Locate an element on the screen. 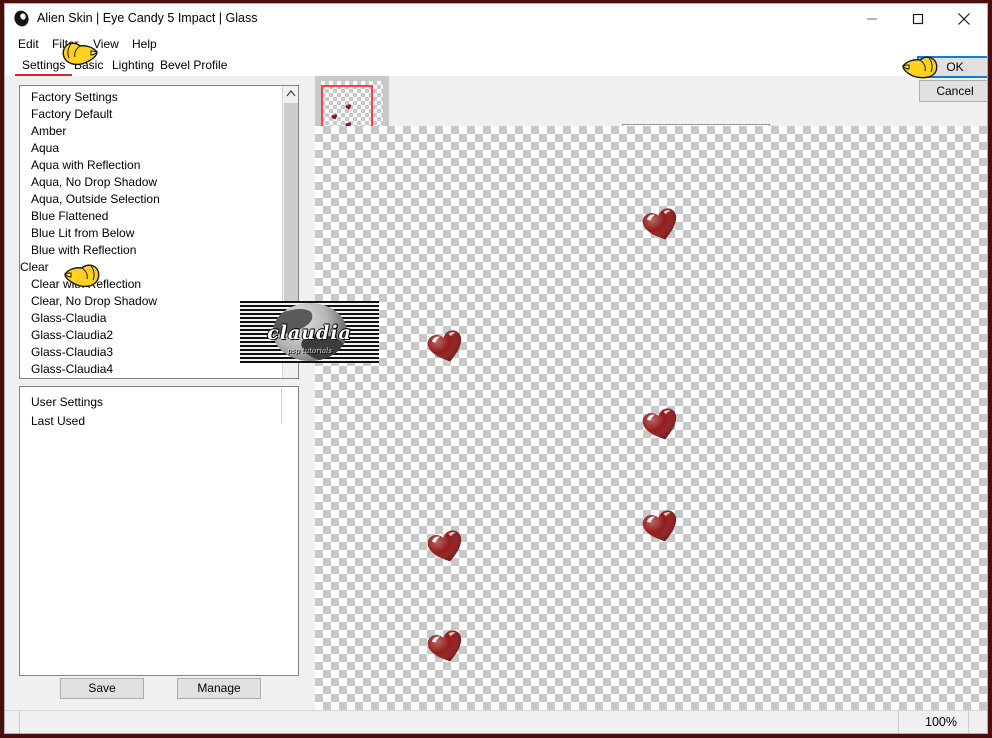 This screenshot has height=738, width=992. window-title: Alien Skin | Eye Candy 5 Impact | Glass is located at coordinates (147, 18).